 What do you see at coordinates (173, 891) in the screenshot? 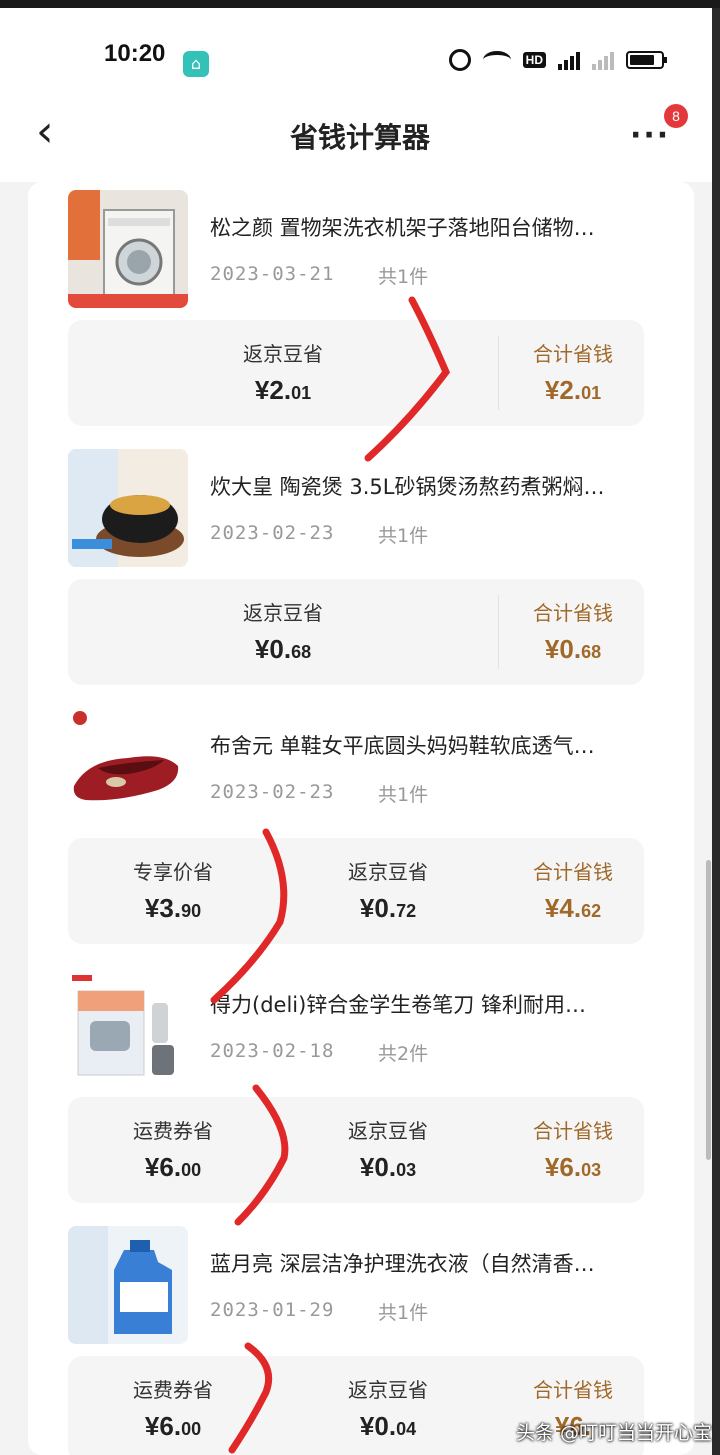
I see `savings-item: 专享价省 ¥3.90` at bounding box center [173, 891].